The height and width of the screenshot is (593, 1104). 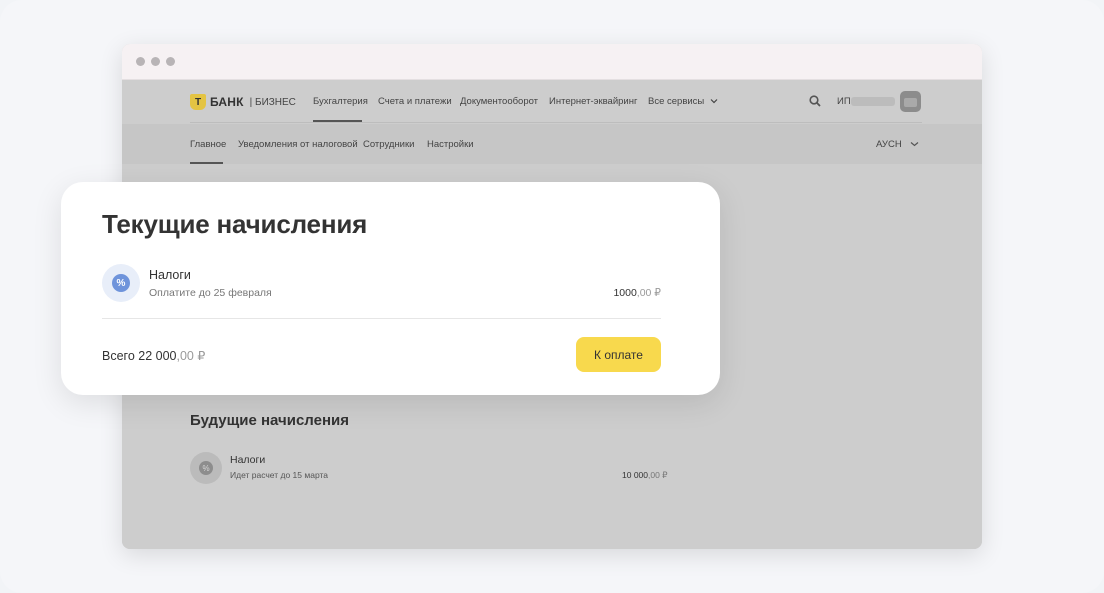 What do you see at coordinates (272, 102) in the screenshot?
I see `bank-sub: | БИЗНЕС` at bounding box center [272, 102].